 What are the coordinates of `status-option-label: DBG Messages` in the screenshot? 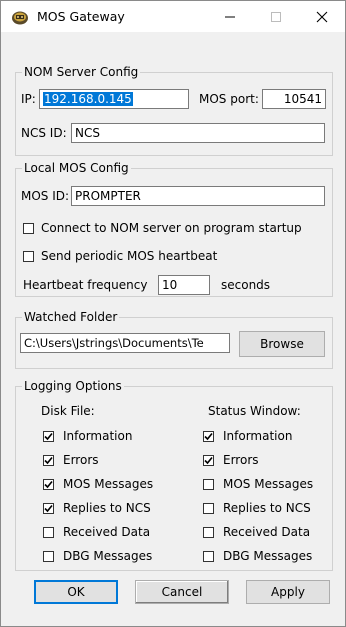 It's located at (267, 556).